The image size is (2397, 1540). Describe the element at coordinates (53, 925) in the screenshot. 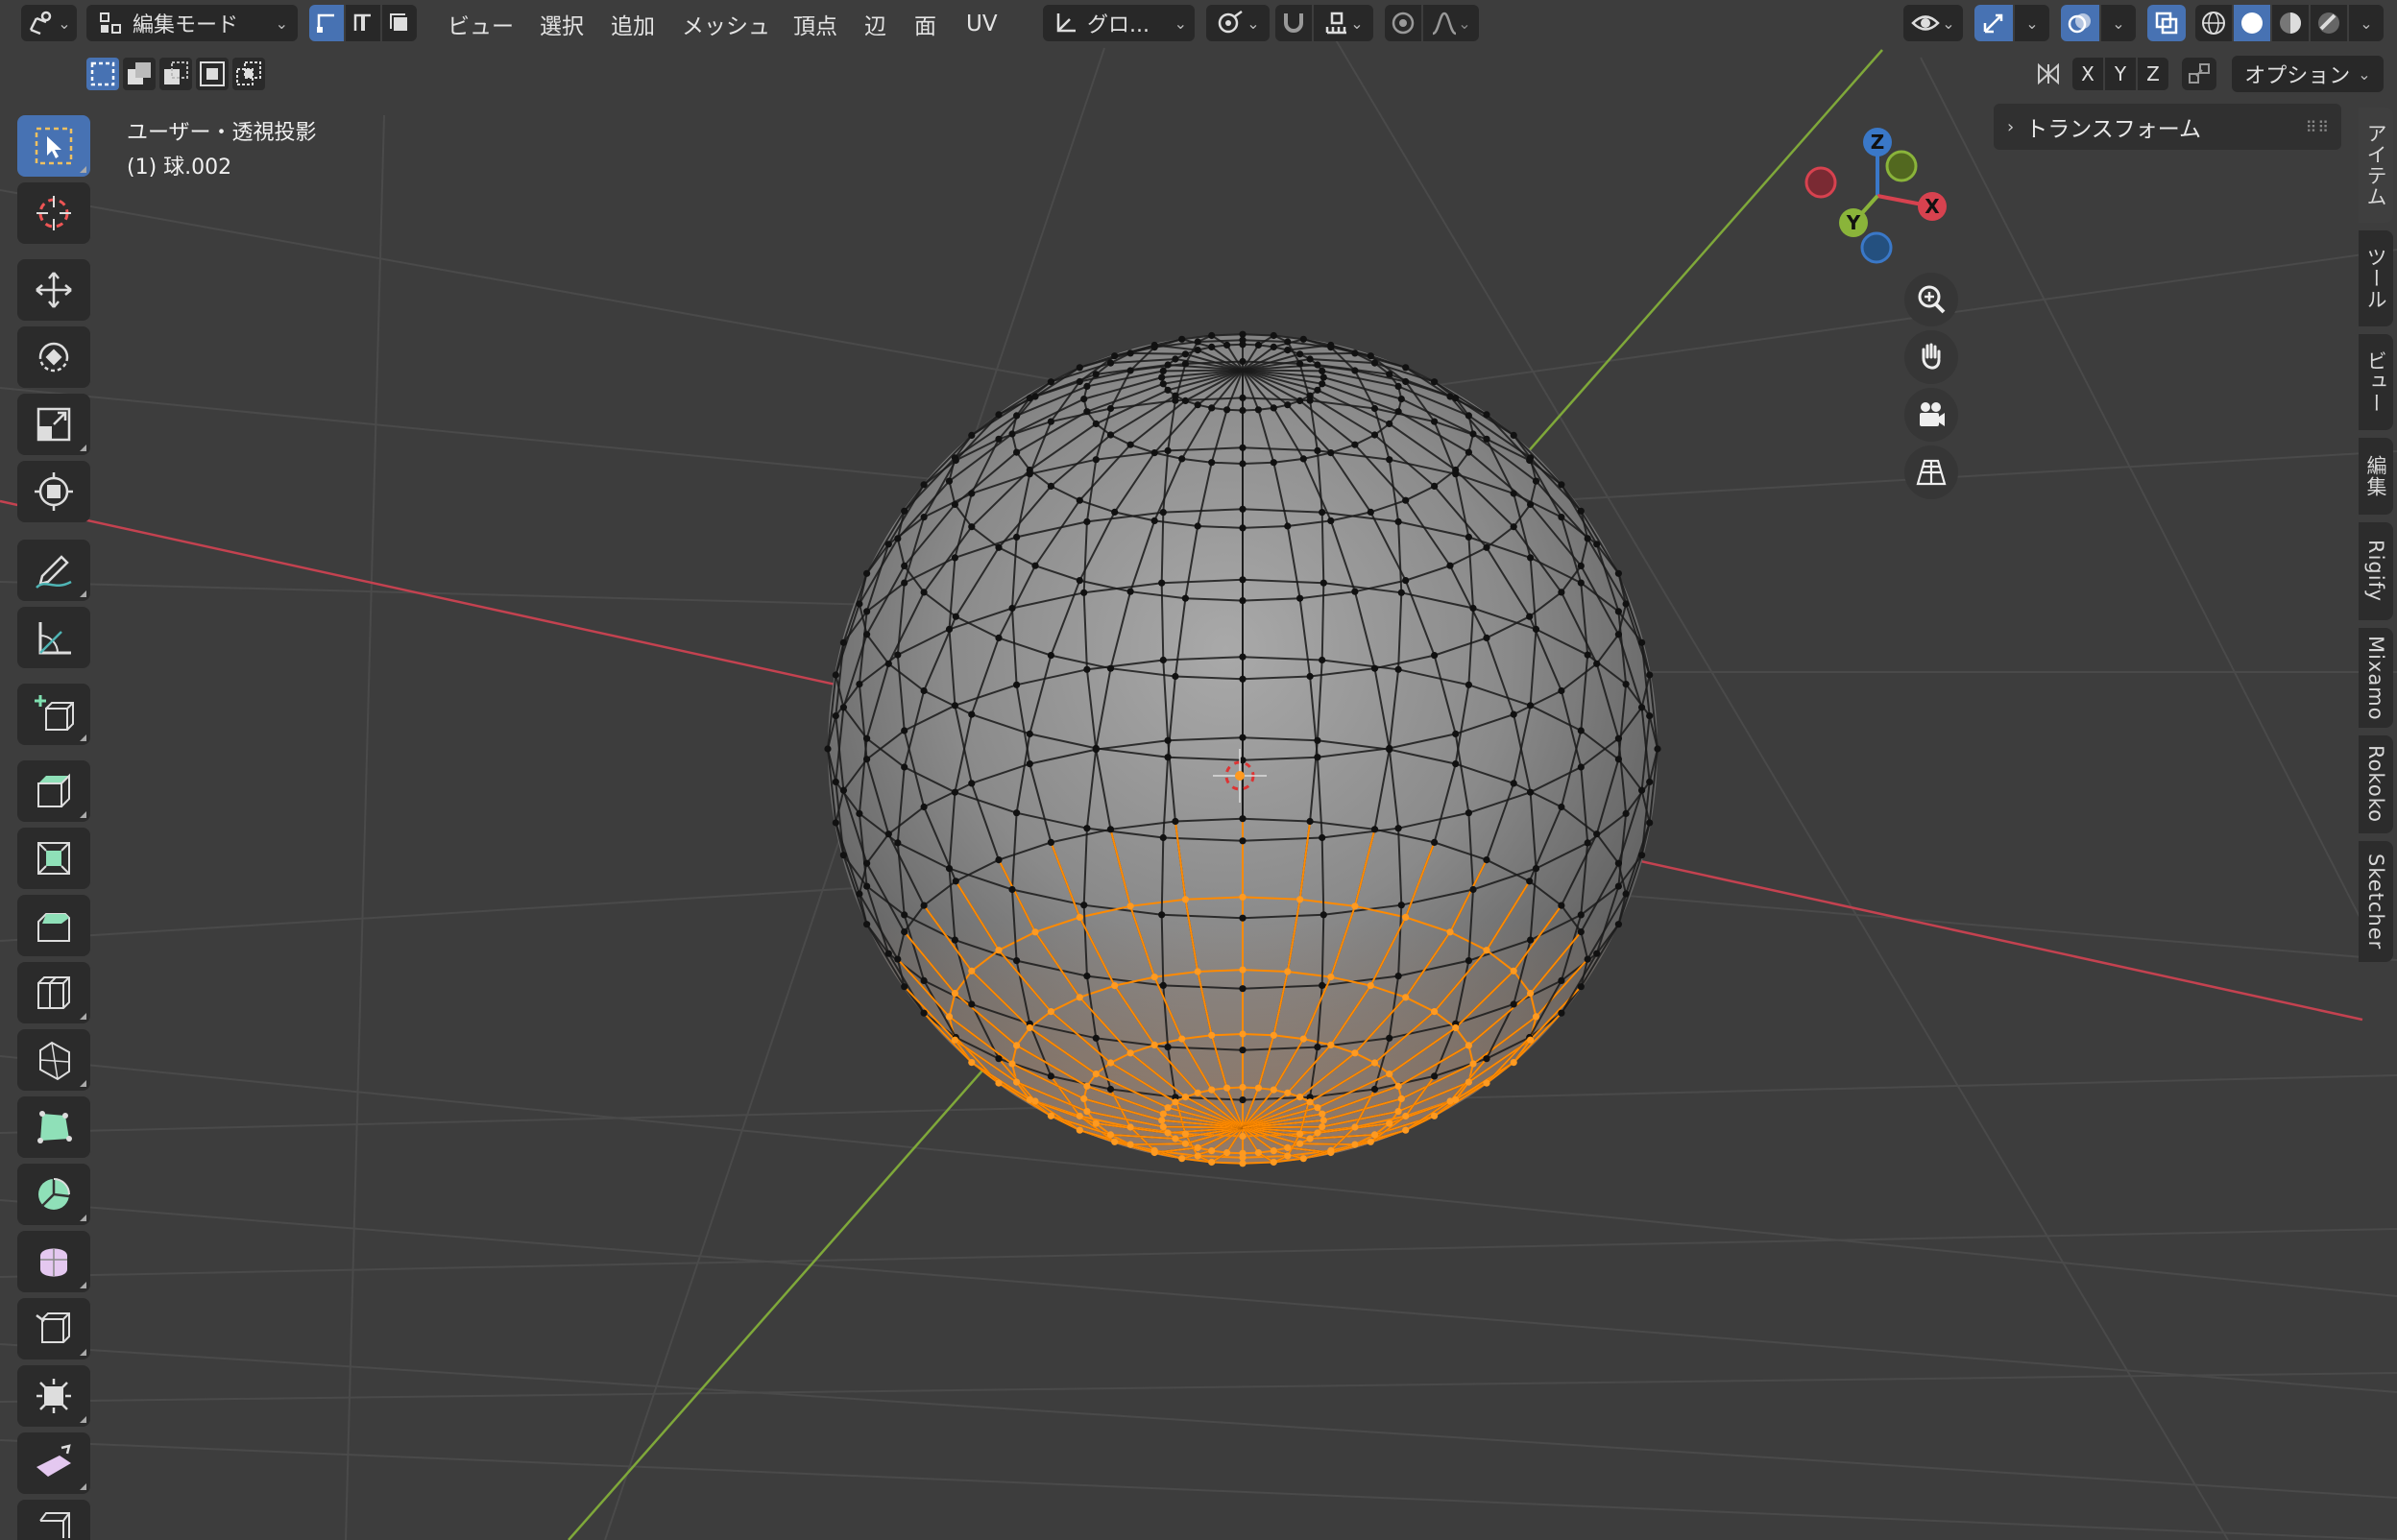

I see `tool-bevel` at that location.